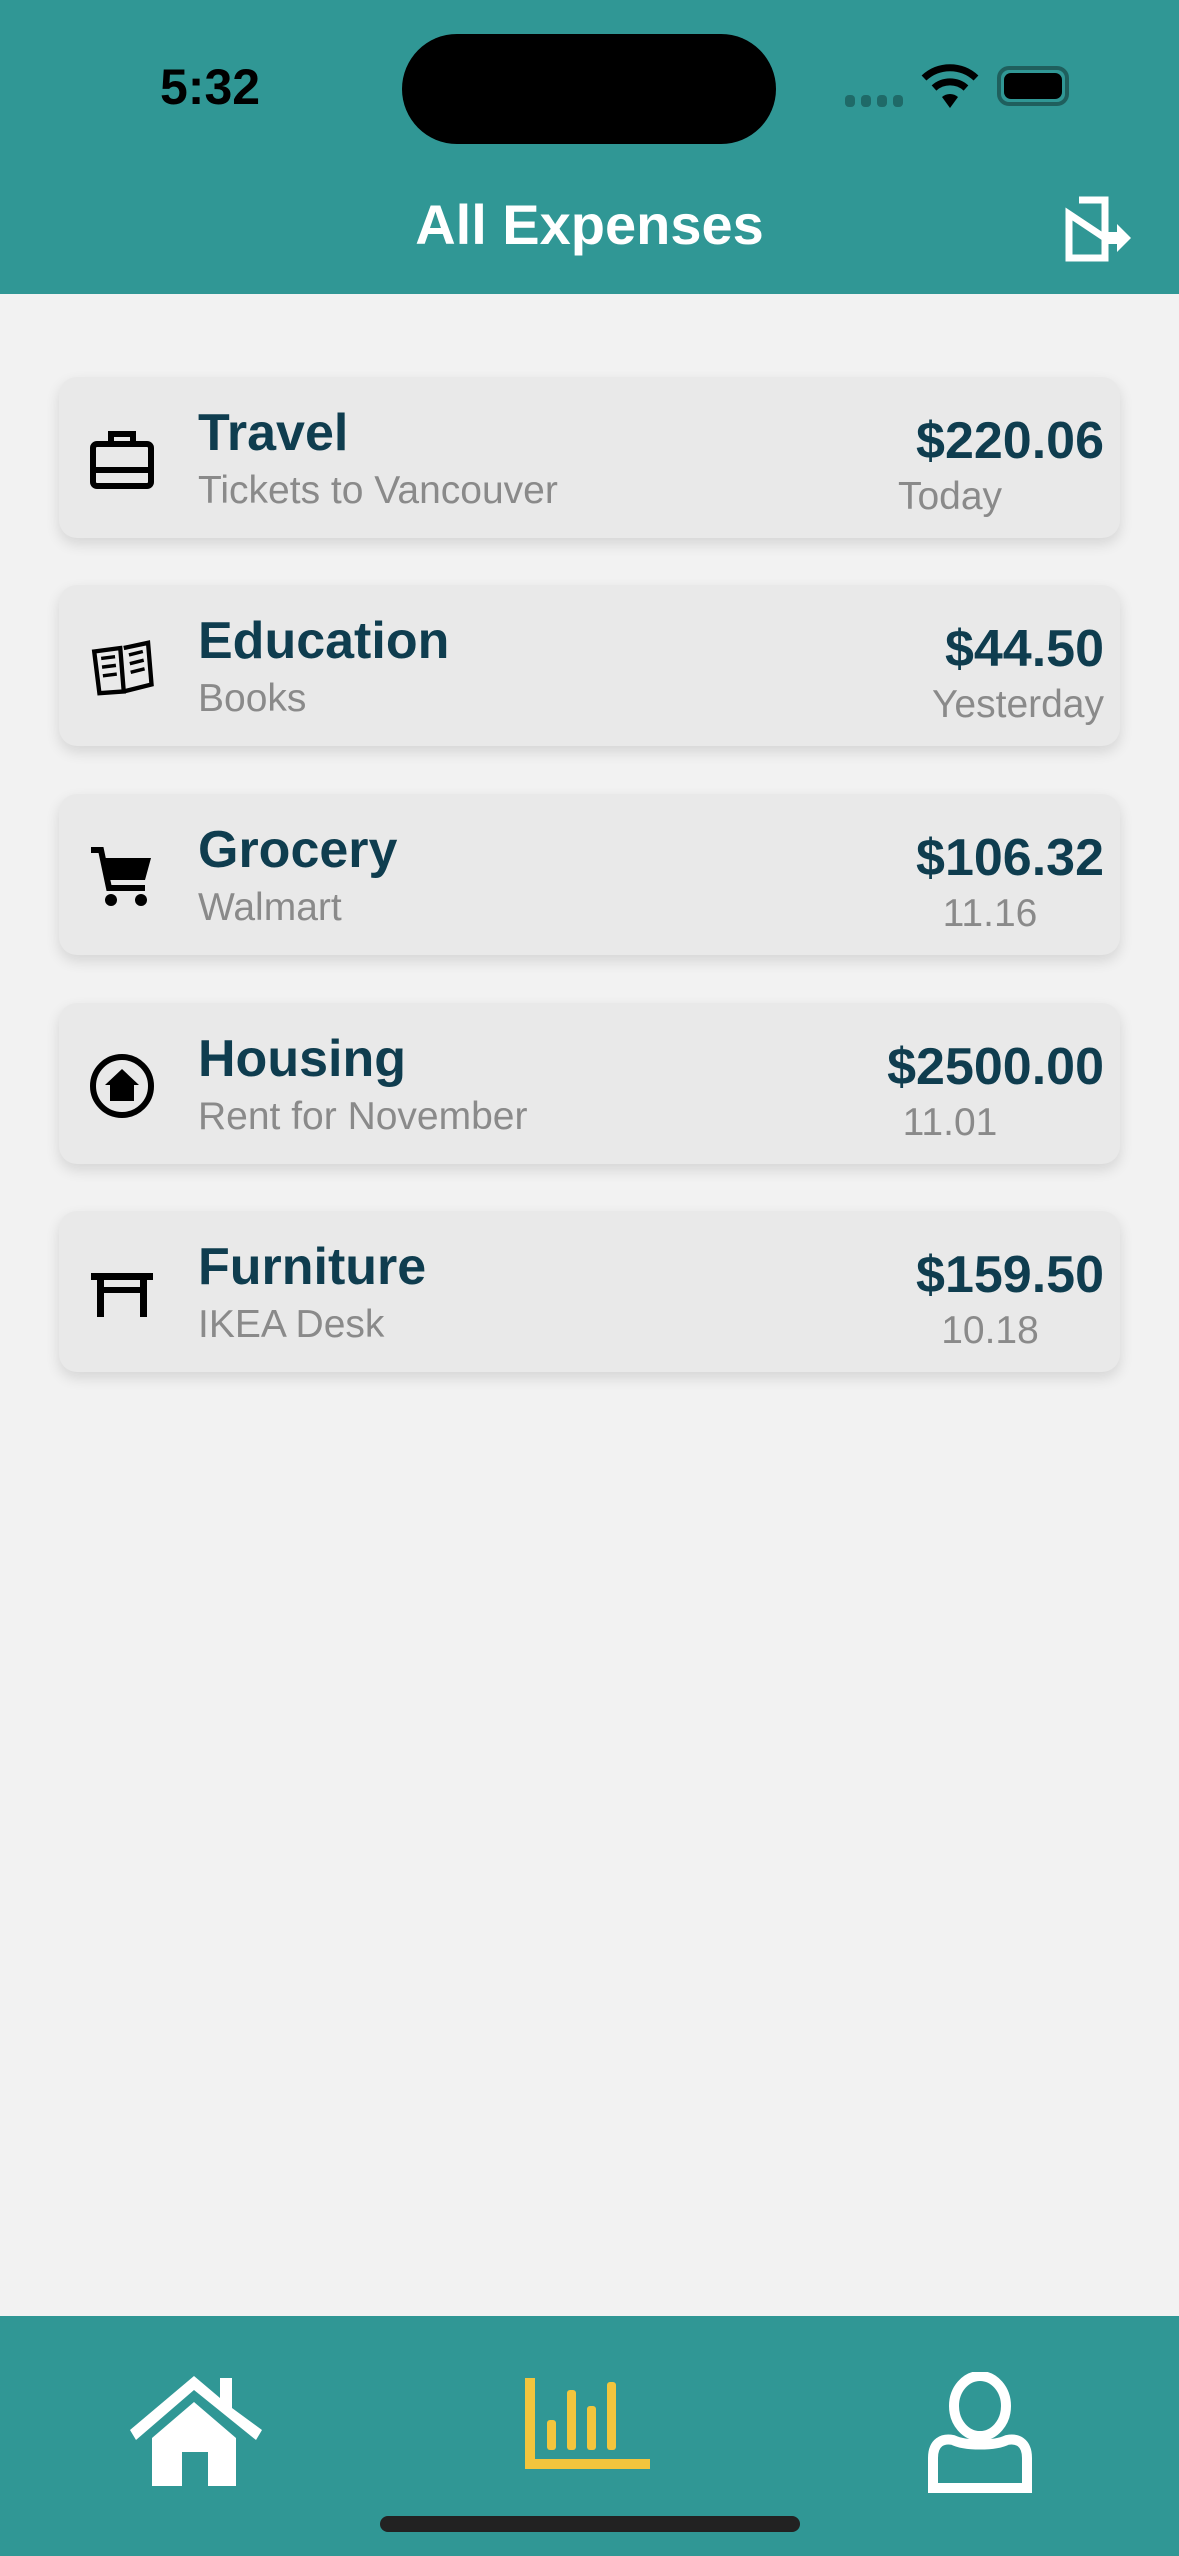  Describe the element at coordinates (950, 1122) in the screenshot. I see `expense-date: 11.01` at that location.